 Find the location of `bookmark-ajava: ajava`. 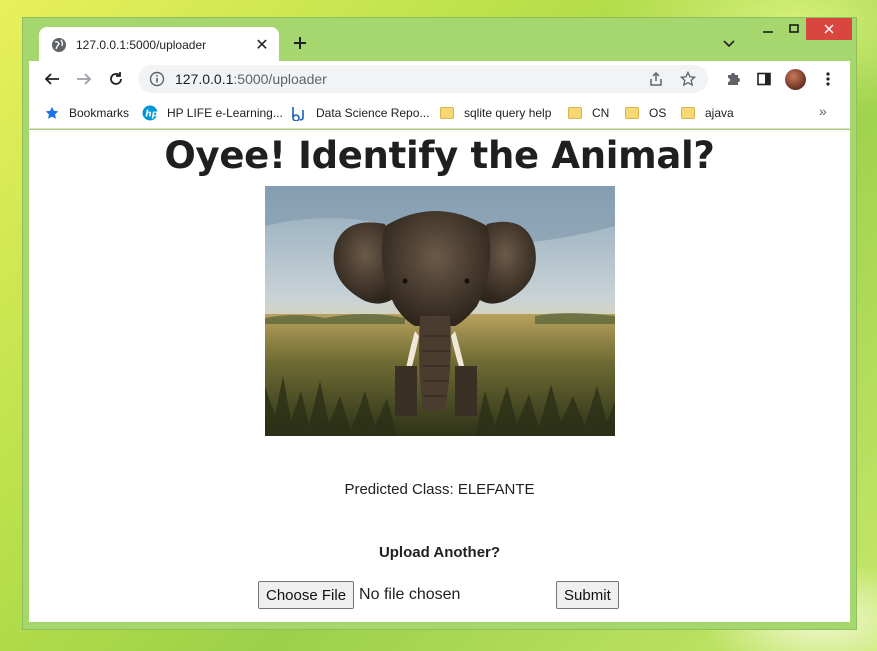

bookmark-ajava: ajava is located at coordinates (707, 113).